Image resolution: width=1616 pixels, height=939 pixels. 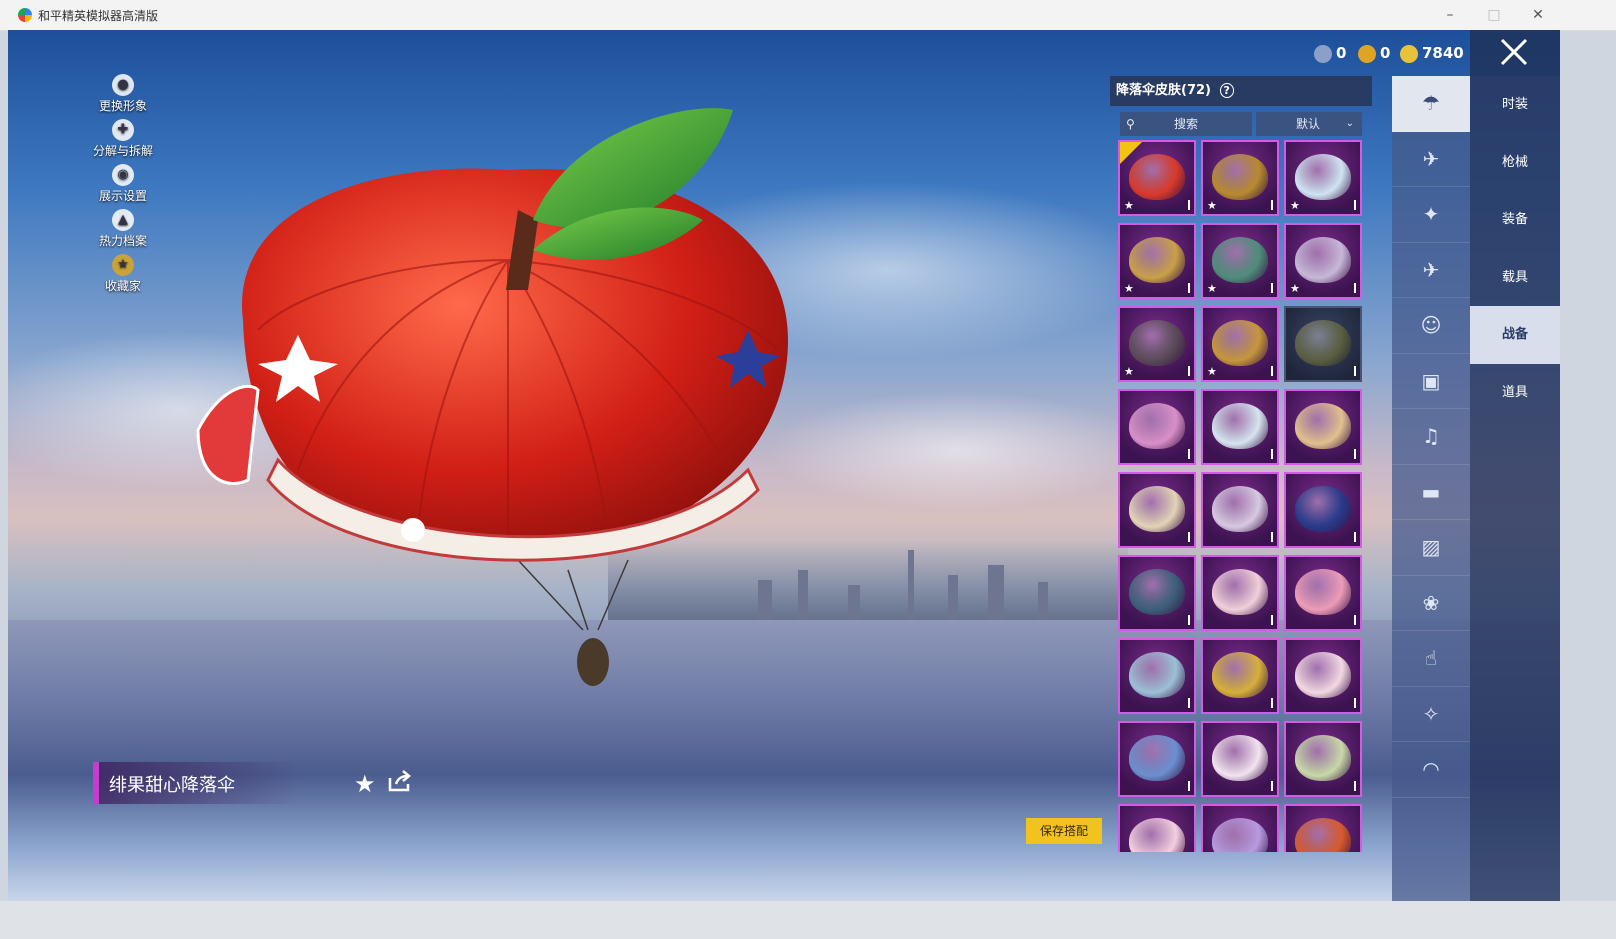 I want to click on sound-icon: ♫, so click(x=1431, y=437).